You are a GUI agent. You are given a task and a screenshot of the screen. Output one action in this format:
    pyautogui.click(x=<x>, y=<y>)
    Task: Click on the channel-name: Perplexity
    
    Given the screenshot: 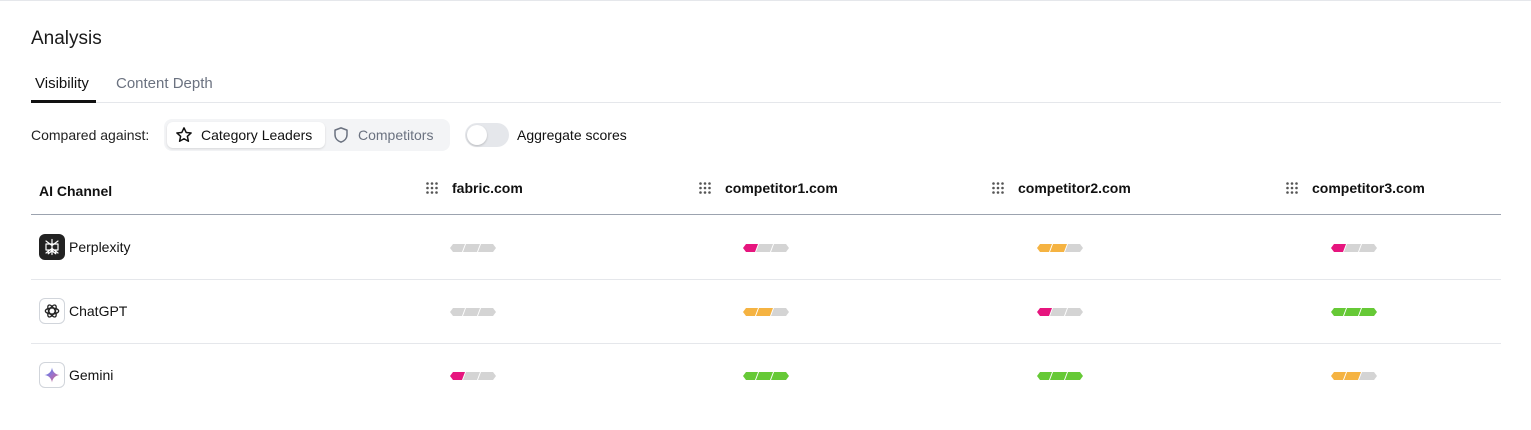 What is the action you would take?
    pyautogui.click(x=100, y=247)
    